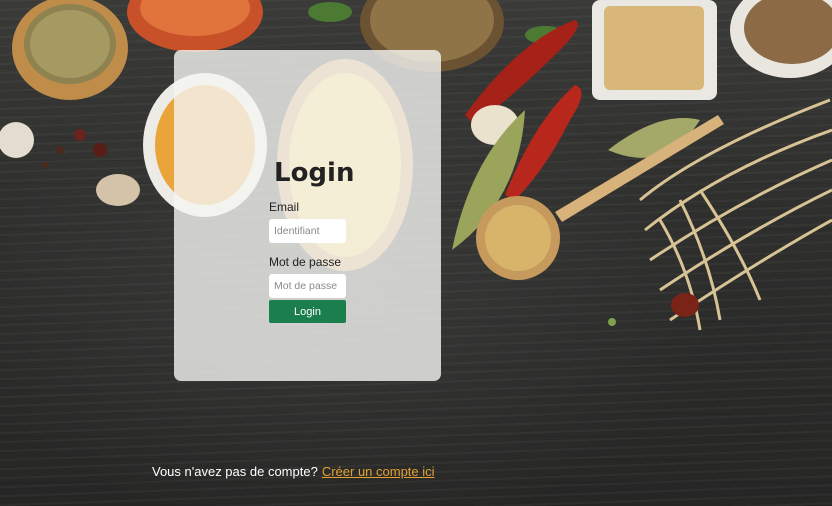 Image resolution: width=832 pixels, height=506 pixels. I want to click on create-account-link: Créer un compte ici, so click(378, 471).